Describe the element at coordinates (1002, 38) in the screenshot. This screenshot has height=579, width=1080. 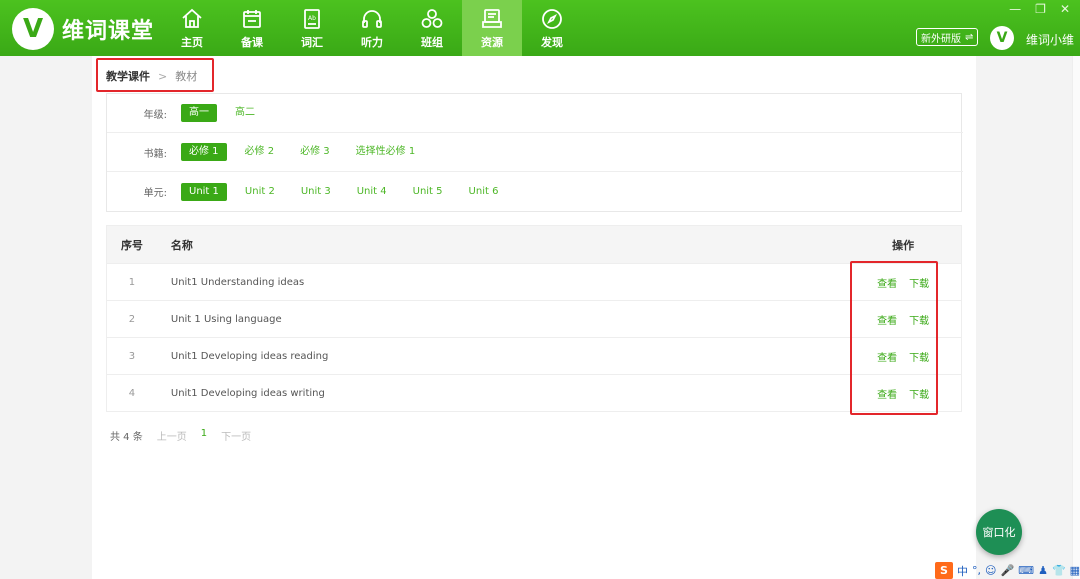
I see `avatar: V` at that location.